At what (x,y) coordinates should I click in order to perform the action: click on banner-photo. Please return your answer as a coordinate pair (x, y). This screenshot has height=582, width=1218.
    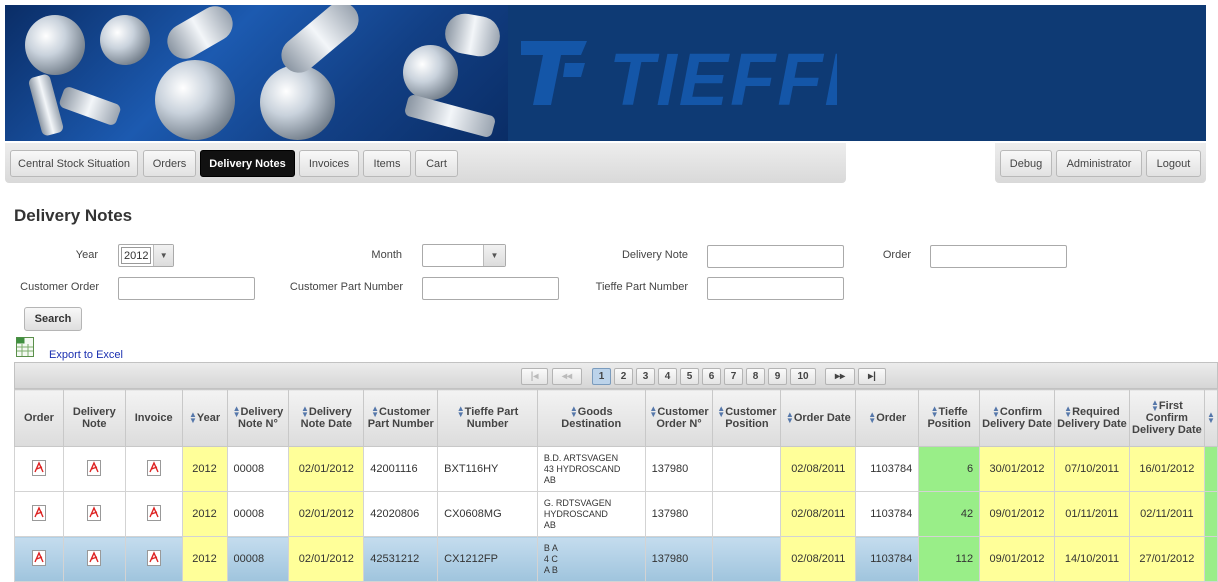
    Looking at the image, I should click on (256, 73).